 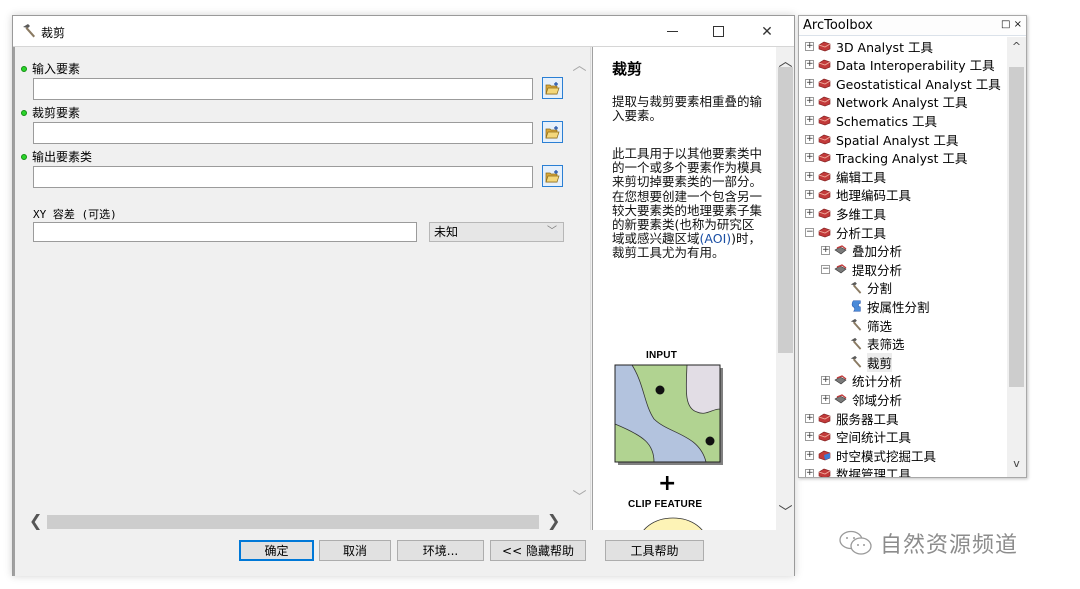 What do you see at coordinates (553, 520) in the screenshot?
I see `scroll-right-icon: ❯` at bounding box center [553, 520].